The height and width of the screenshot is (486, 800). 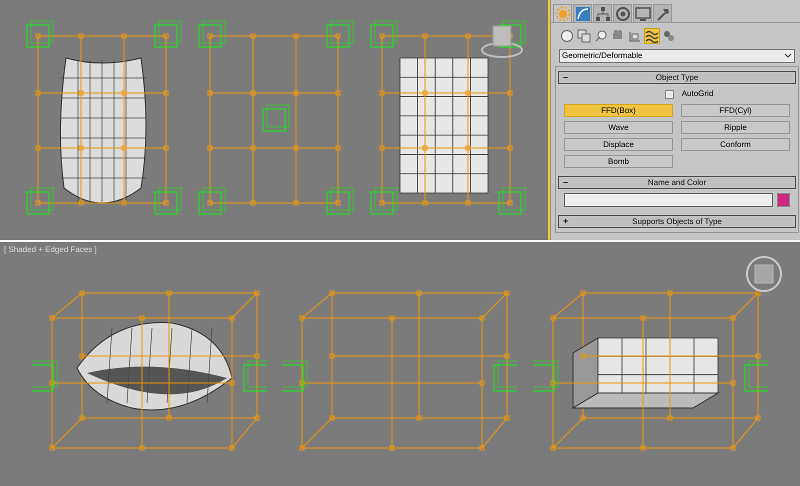 What do you see at coordinates (618, 161) in the screenshot?
I see `modifier-button: Bomb` at bounding box center [618, 161].